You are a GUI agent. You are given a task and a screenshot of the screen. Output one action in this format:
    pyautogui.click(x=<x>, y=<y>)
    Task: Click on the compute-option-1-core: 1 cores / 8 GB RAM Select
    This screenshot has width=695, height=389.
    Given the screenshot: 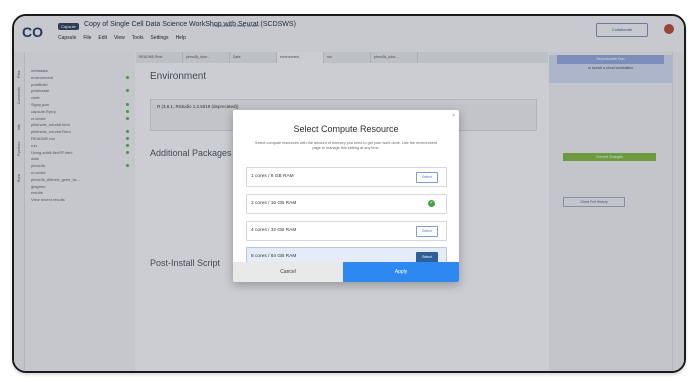 What is the action you would take?
    pyautogui.click(x=346, y=177)
    